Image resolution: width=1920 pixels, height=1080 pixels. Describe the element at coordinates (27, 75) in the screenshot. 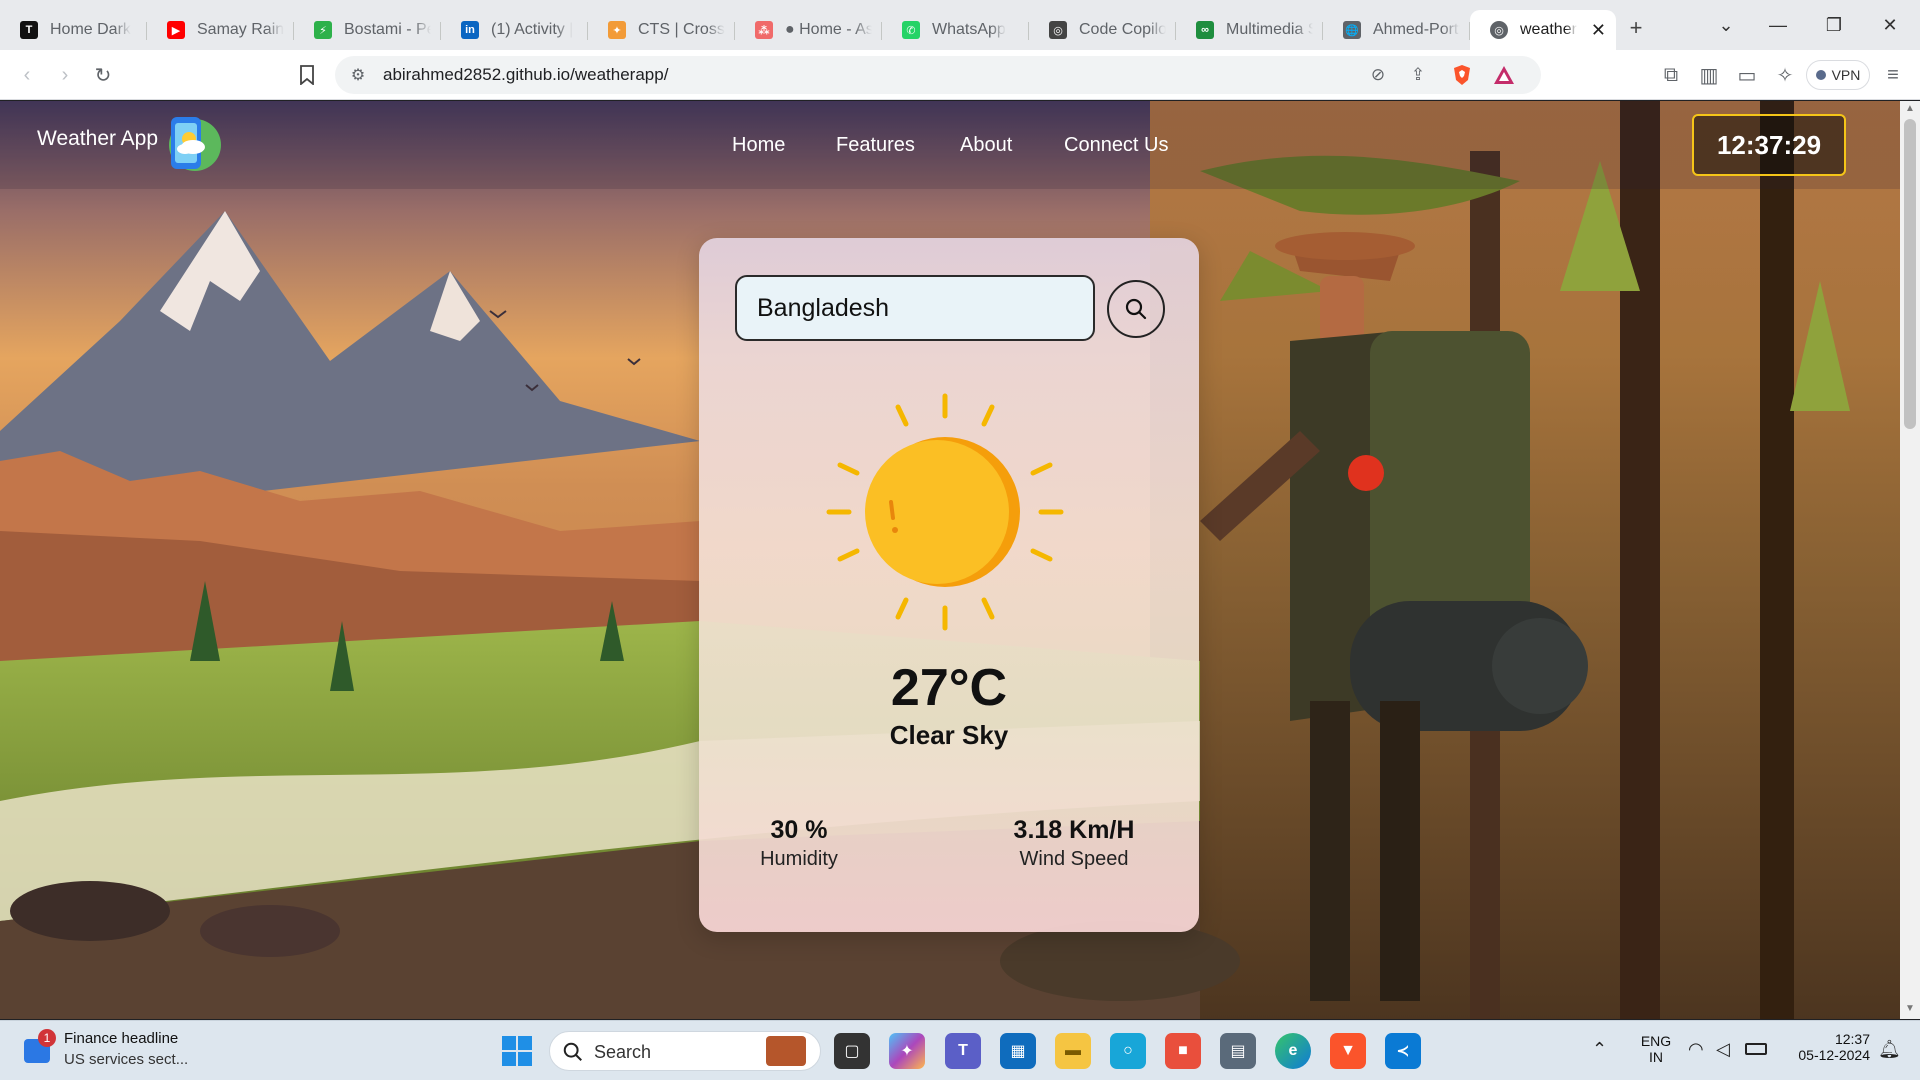

I see `back-icon: ‹` at that location.